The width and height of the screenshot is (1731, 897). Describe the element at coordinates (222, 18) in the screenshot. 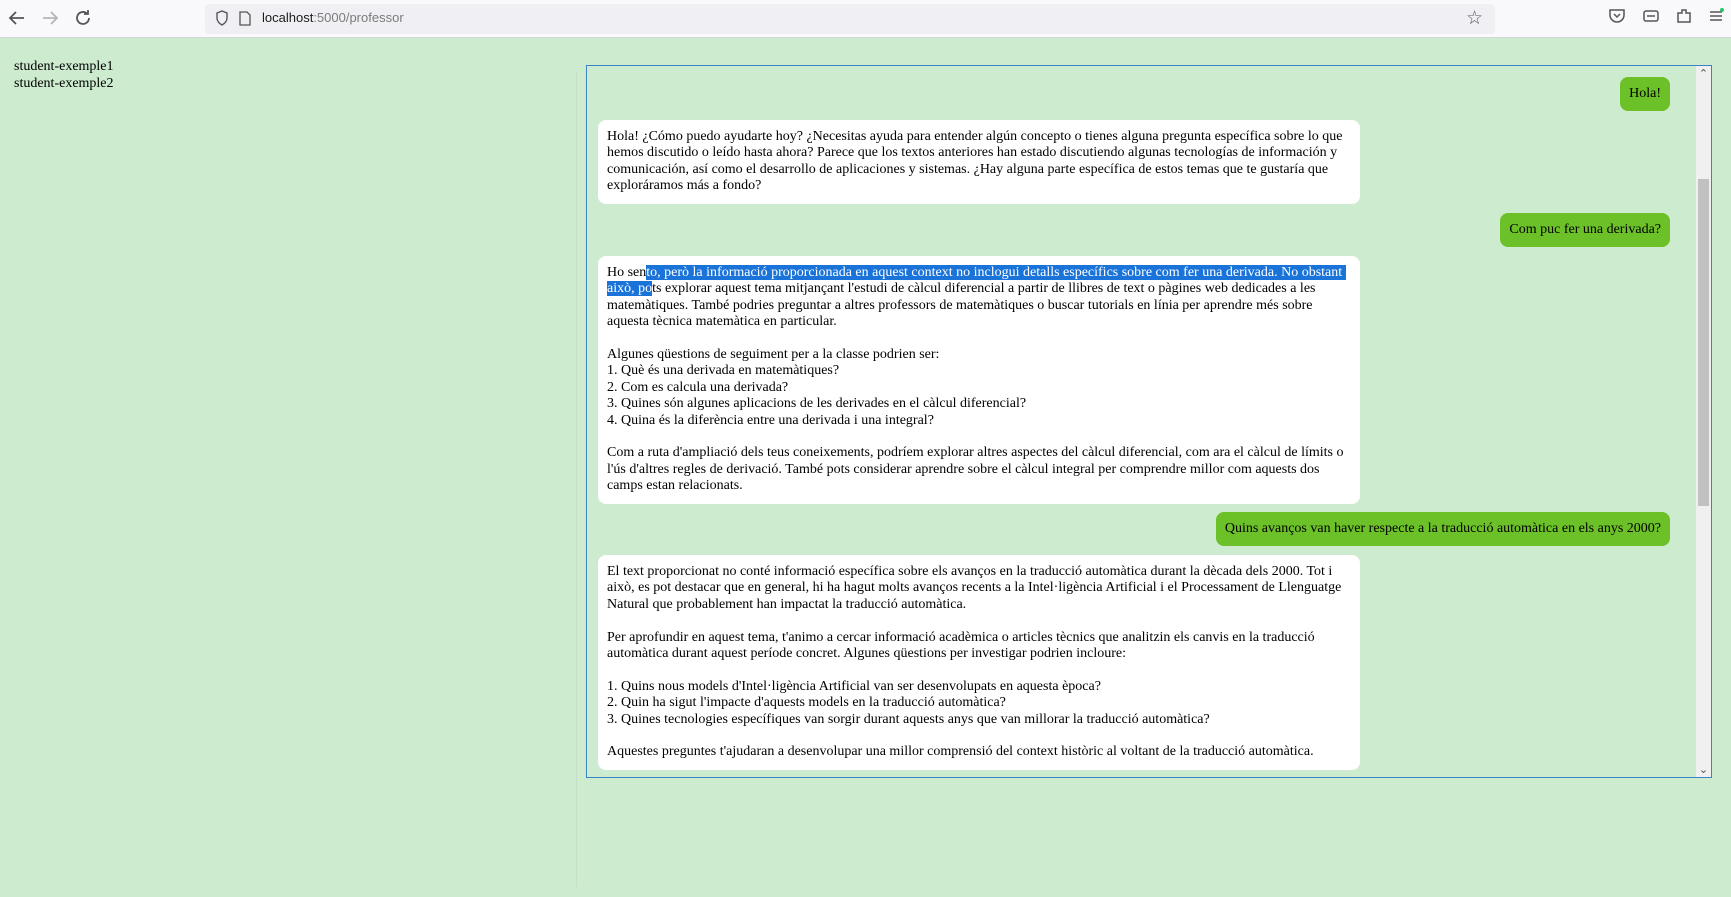

I see `shield-icon` at that location.